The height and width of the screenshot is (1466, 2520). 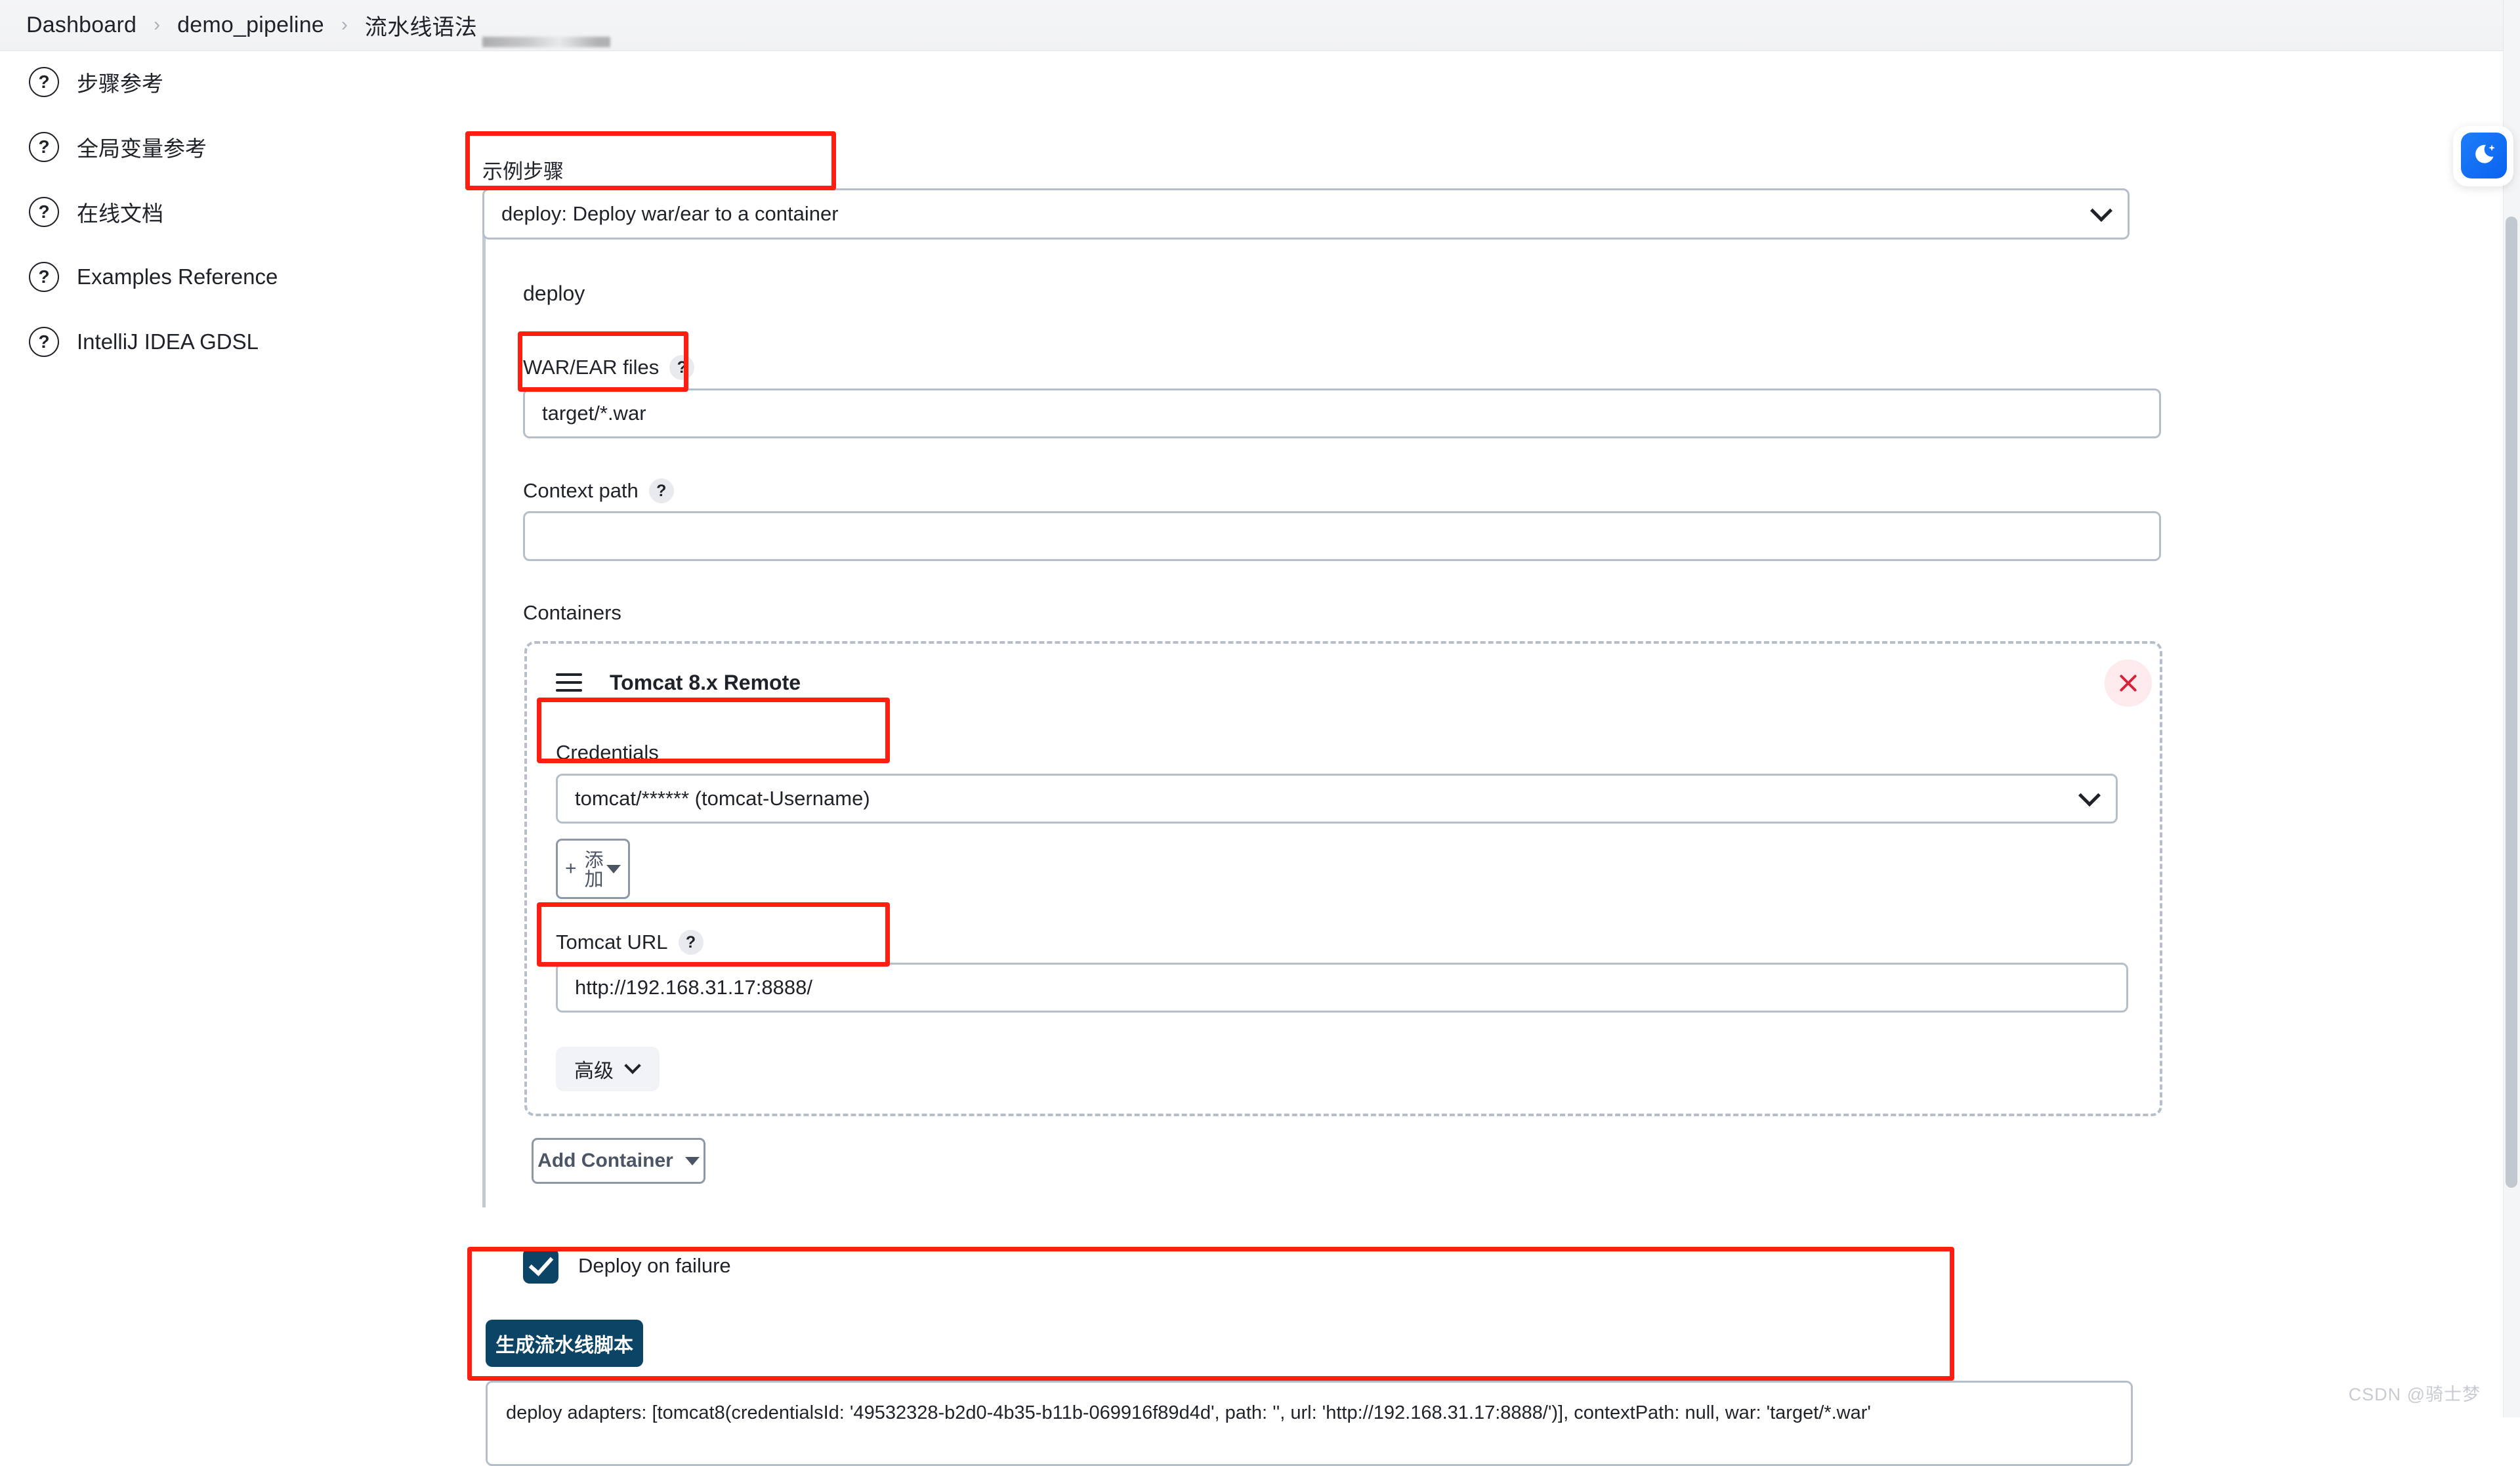 I want to click on deploy-on-failure-row: Deploy on failure, so click(x=627, y=1266).